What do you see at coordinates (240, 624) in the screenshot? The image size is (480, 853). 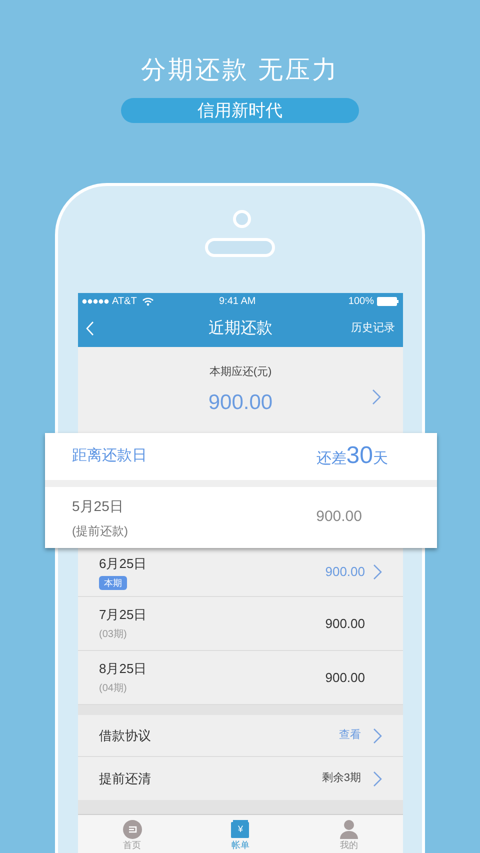 I see `installment-row: 7月25日 (03期) 900.00` at bounding box center [240, 624].